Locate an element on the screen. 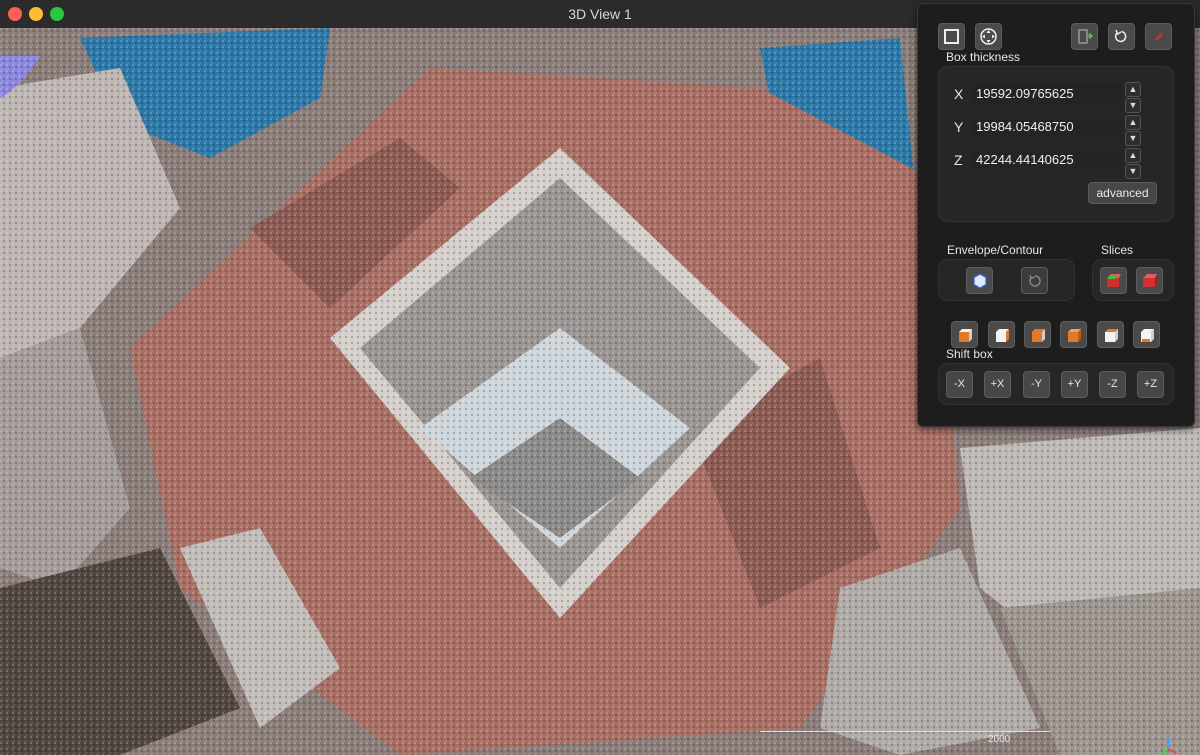  export-icon is located at coordinates (1084, 36).